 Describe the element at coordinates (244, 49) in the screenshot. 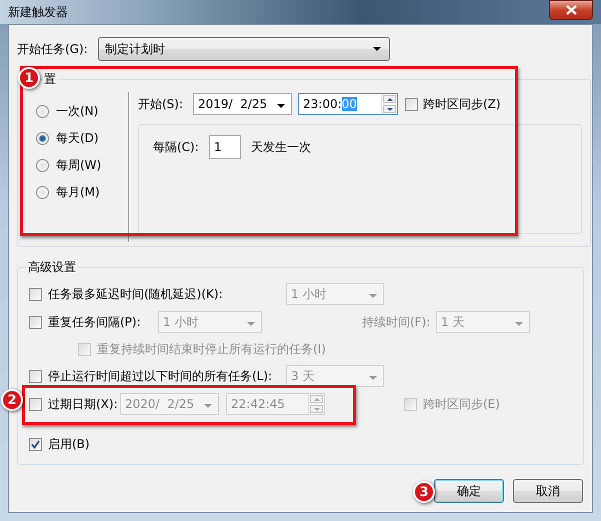

I see `begin-task-dropdown: 制定计划时` at that location.